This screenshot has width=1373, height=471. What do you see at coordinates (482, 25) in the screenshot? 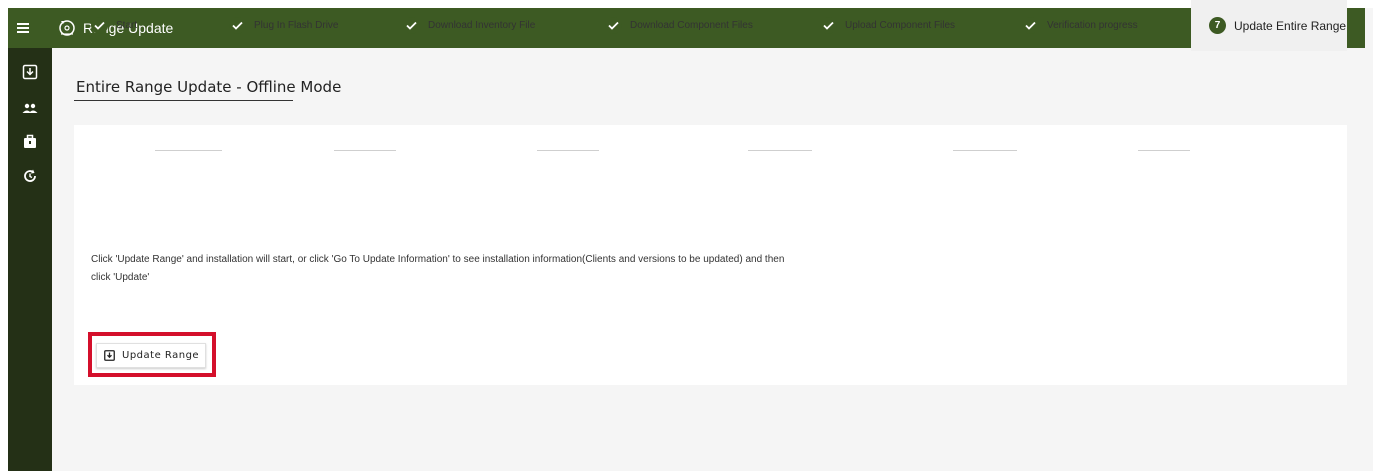
I see `step-label: Download Inventory File` at bounding box center [482, 25].